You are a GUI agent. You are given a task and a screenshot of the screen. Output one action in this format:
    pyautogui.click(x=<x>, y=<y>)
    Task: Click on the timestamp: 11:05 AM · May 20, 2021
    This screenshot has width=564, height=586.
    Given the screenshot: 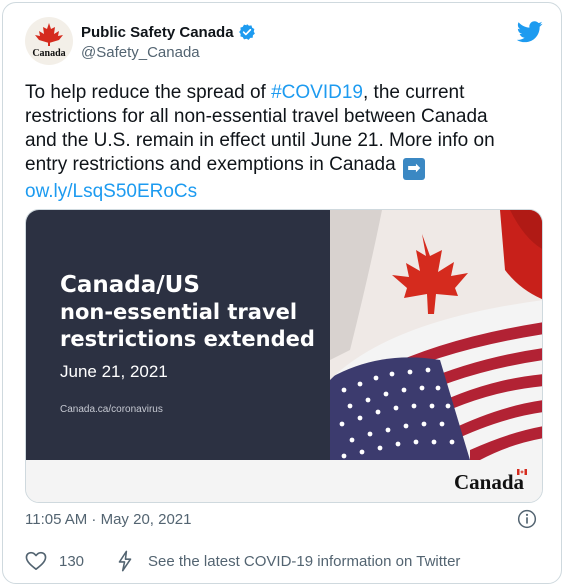 What is the action you would take?
    pyautogui.click(x=108, y=519)
    